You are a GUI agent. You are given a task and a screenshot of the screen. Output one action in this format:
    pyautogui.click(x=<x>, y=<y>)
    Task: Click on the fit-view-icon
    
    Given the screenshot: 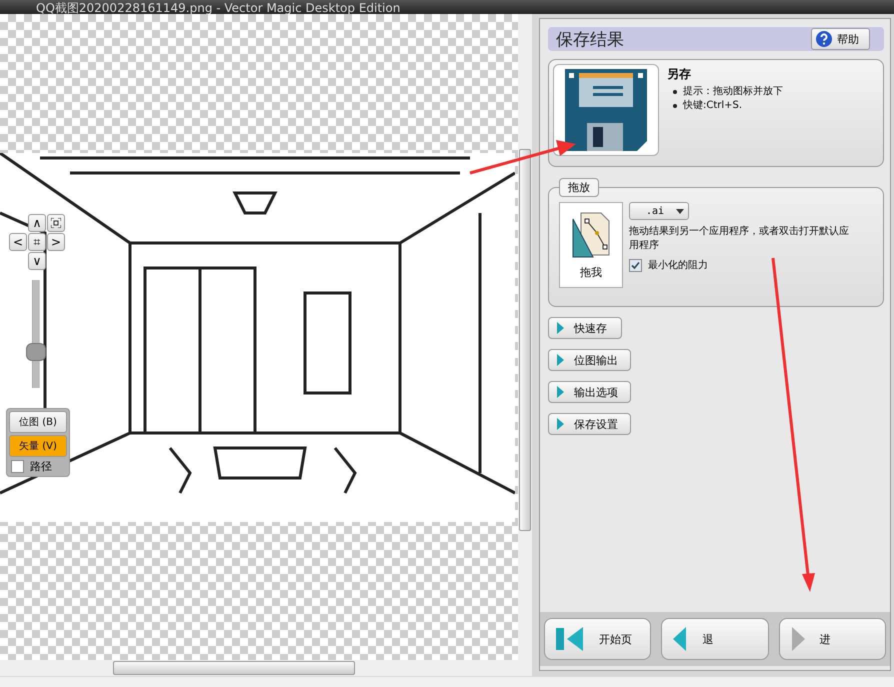 What is the action you would take?
    pyautogui.click(x=56, y=223)
    